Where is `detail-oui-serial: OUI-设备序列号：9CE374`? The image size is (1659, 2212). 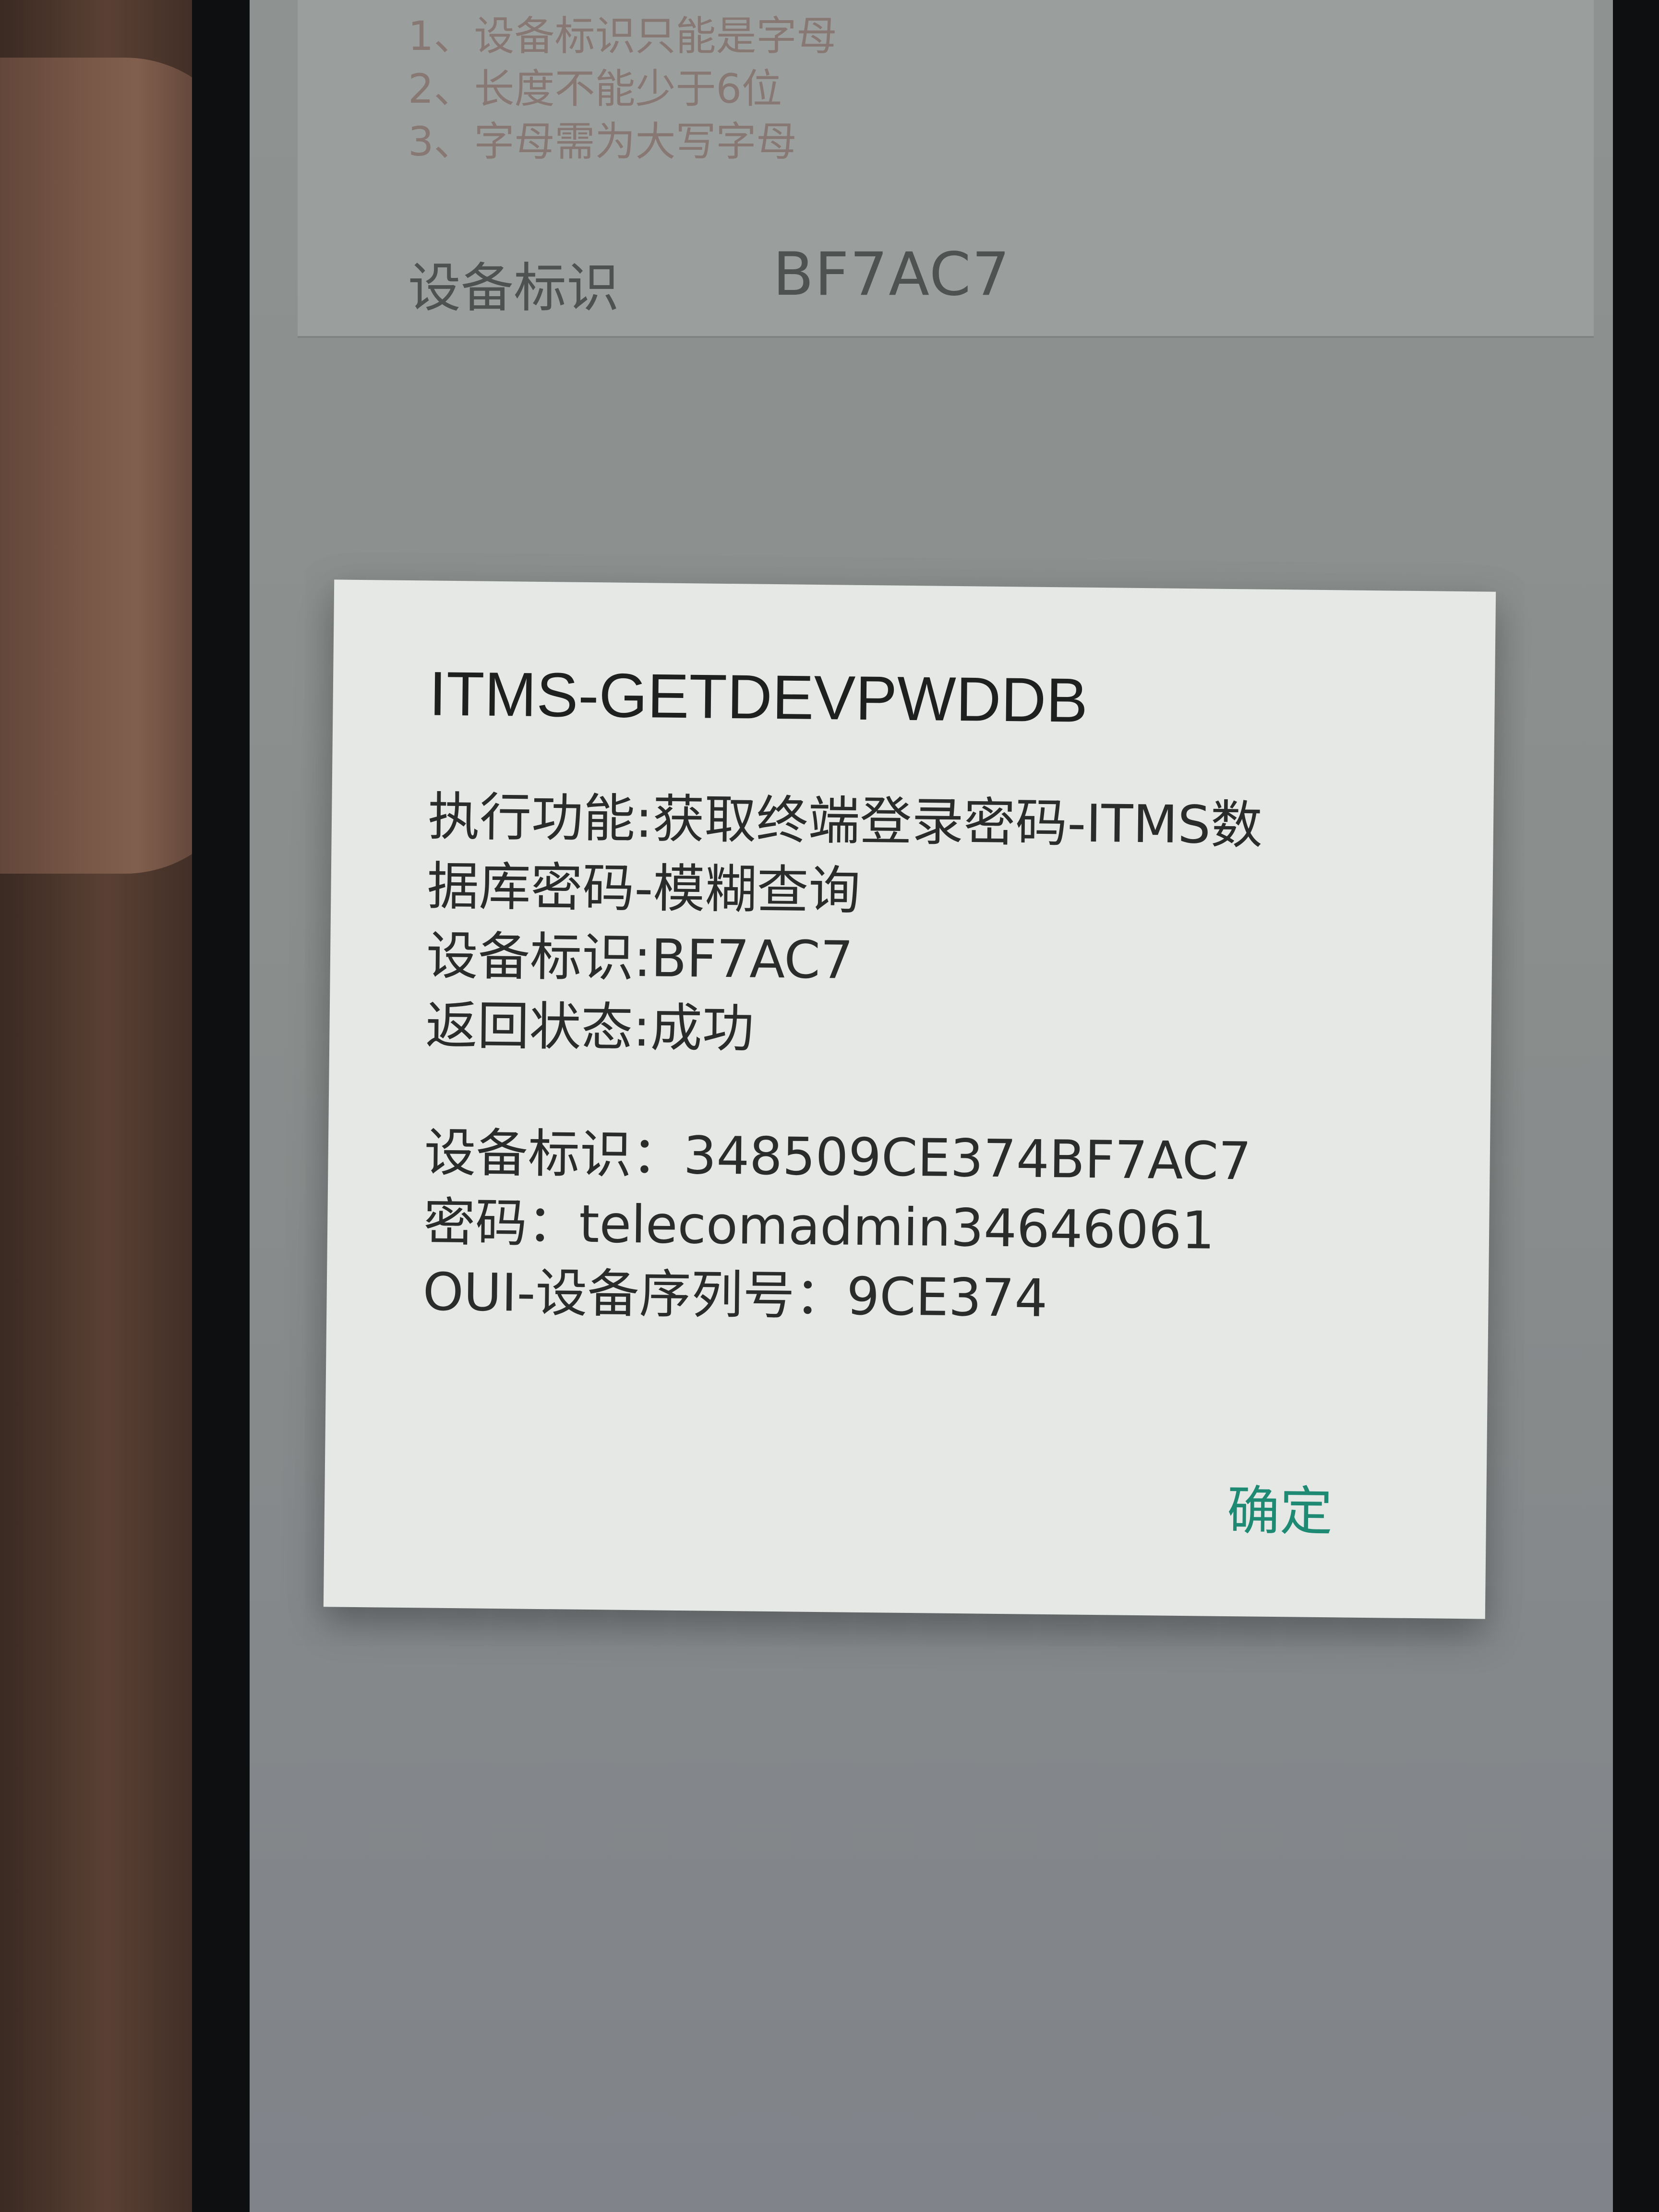
detail-oui-serial: OUI-设备序列号：9CE374 is located at coordinates (735, 1295).